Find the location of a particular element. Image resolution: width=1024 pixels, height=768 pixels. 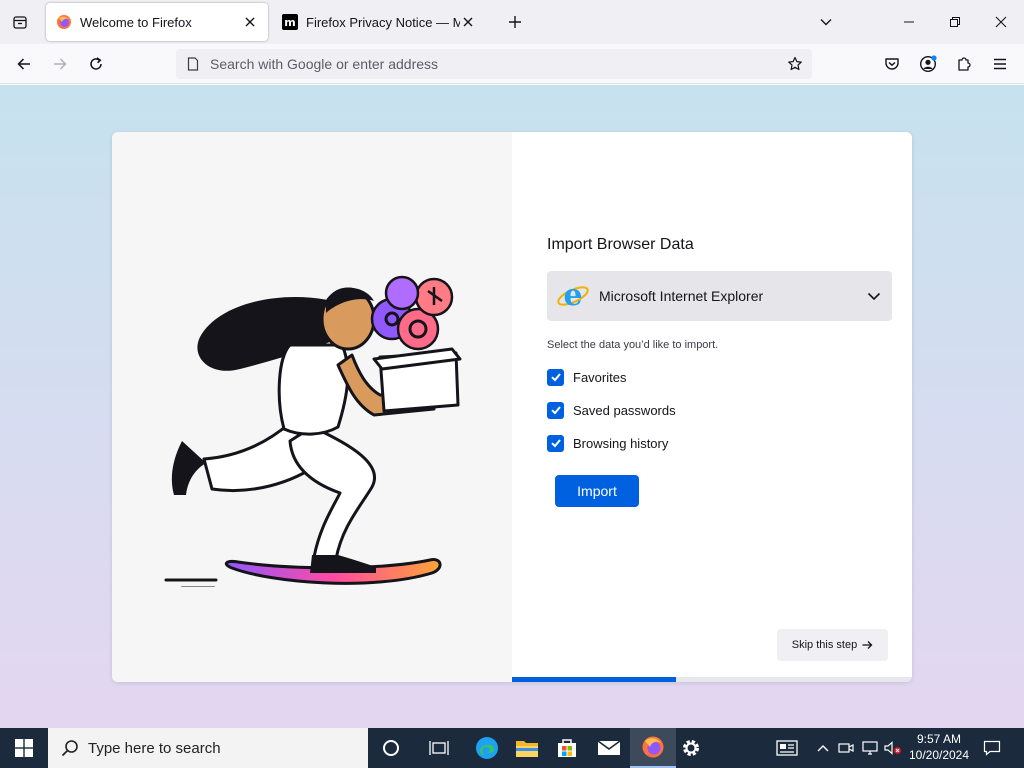

restore-button is located at coordinates (955, 22).